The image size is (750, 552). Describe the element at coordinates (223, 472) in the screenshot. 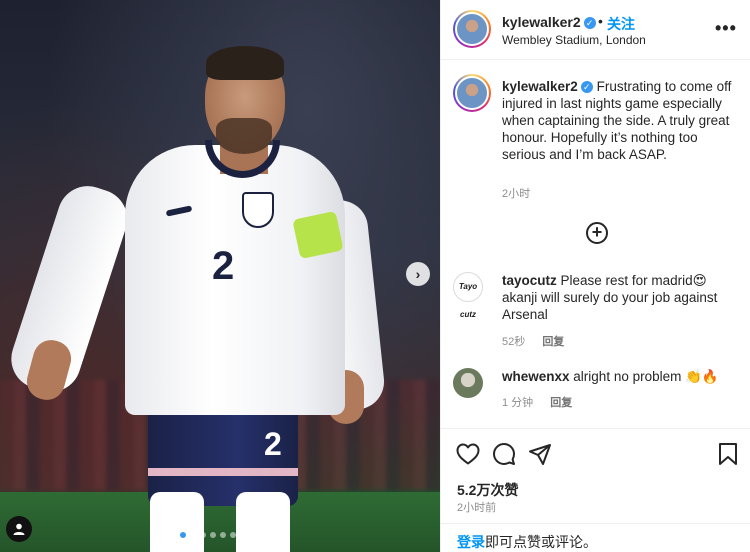

I see `shorts-stripe` at that location.